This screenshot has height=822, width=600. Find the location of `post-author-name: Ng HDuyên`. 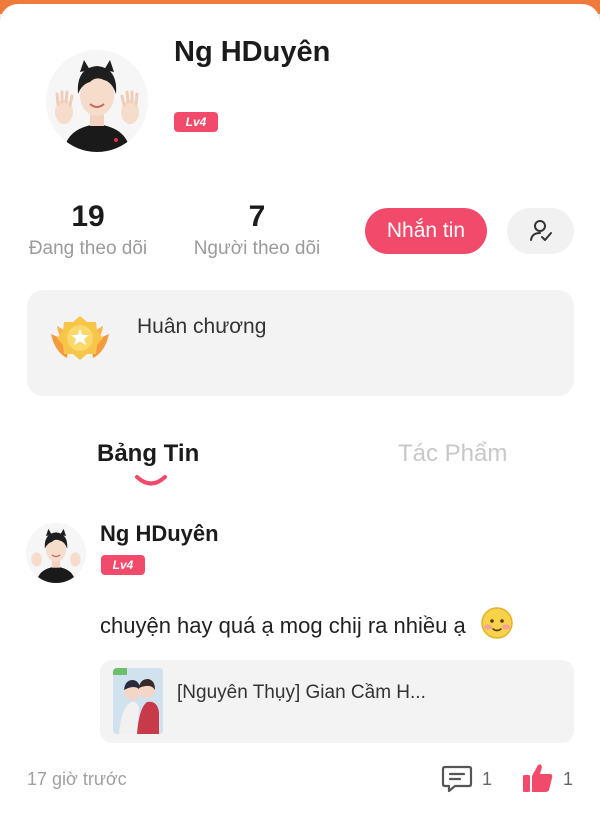

post-author-name: Ng HDuyên is located at coordinates (159, 534).